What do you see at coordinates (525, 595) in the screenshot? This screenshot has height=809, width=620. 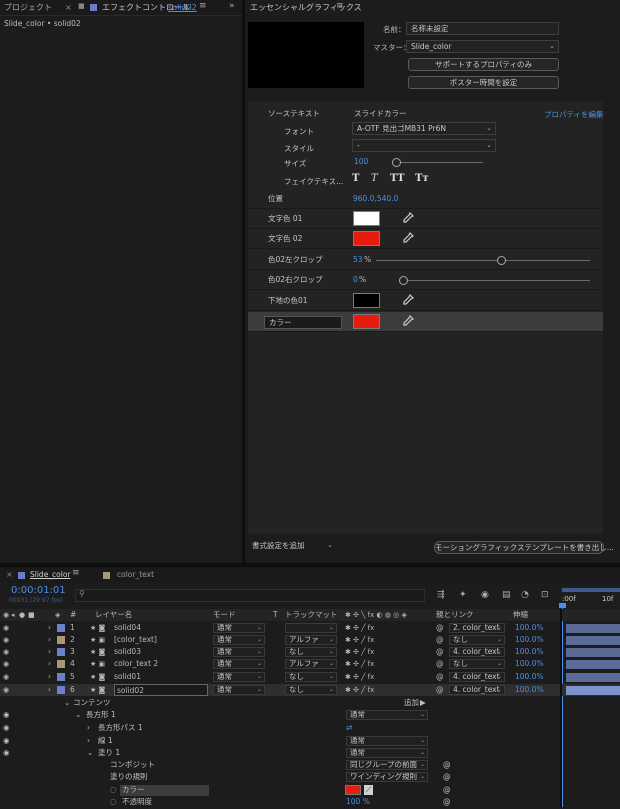 I see `motion-blur-icon: ◔` at bounding box center [525, 595].